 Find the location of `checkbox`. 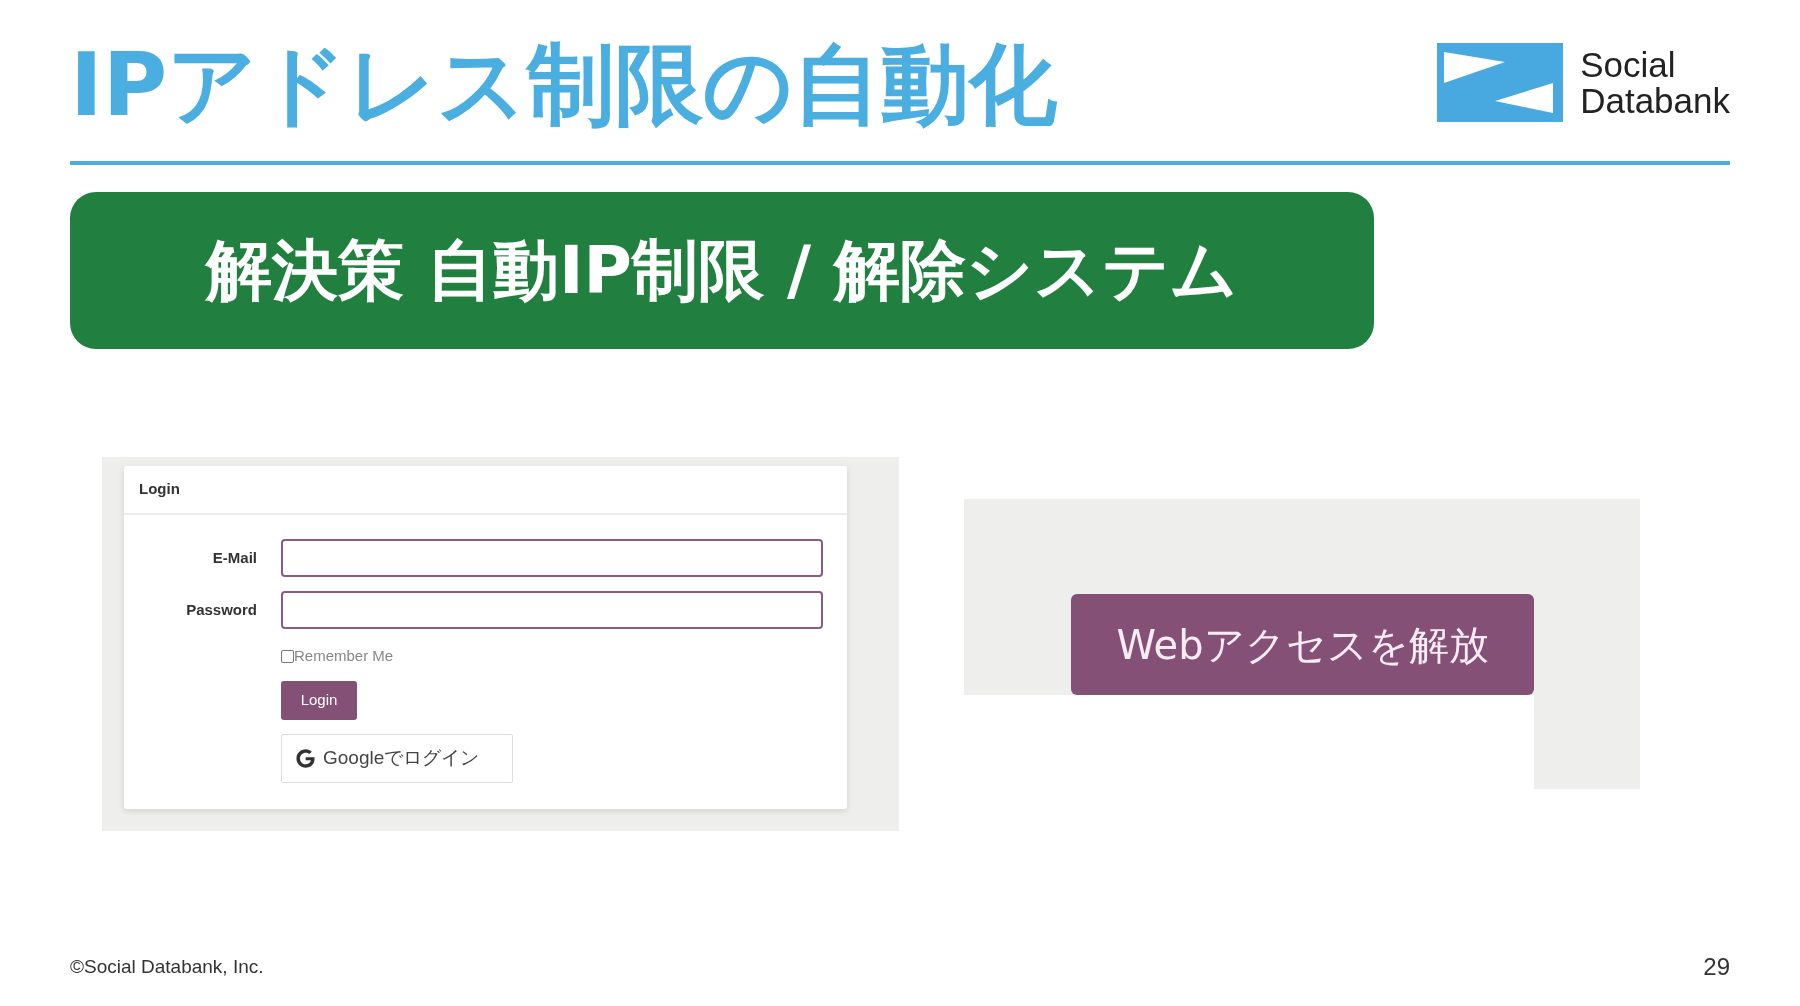

checkbox is located at coordinates (287, 656).